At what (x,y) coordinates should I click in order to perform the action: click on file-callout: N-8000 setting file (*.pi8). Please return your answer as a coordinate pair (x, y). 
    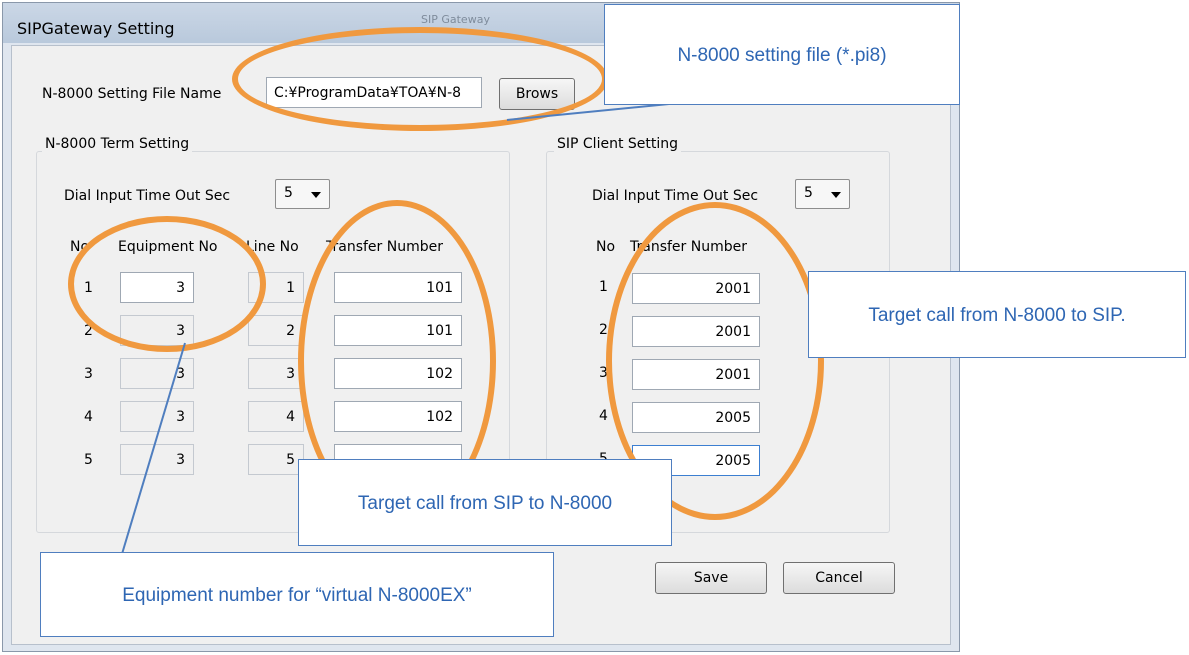
    Looking at the image, I should click on (782, 54).